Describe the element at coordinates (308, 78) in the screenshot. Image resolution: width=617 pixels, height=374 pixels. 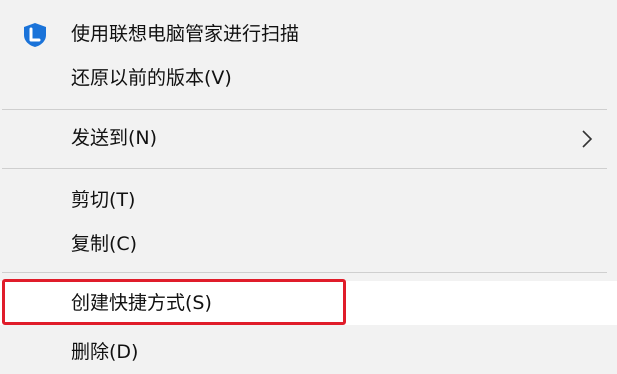
I see `menu-item-restore-previous: 还原以前的版本(V)` at that location.